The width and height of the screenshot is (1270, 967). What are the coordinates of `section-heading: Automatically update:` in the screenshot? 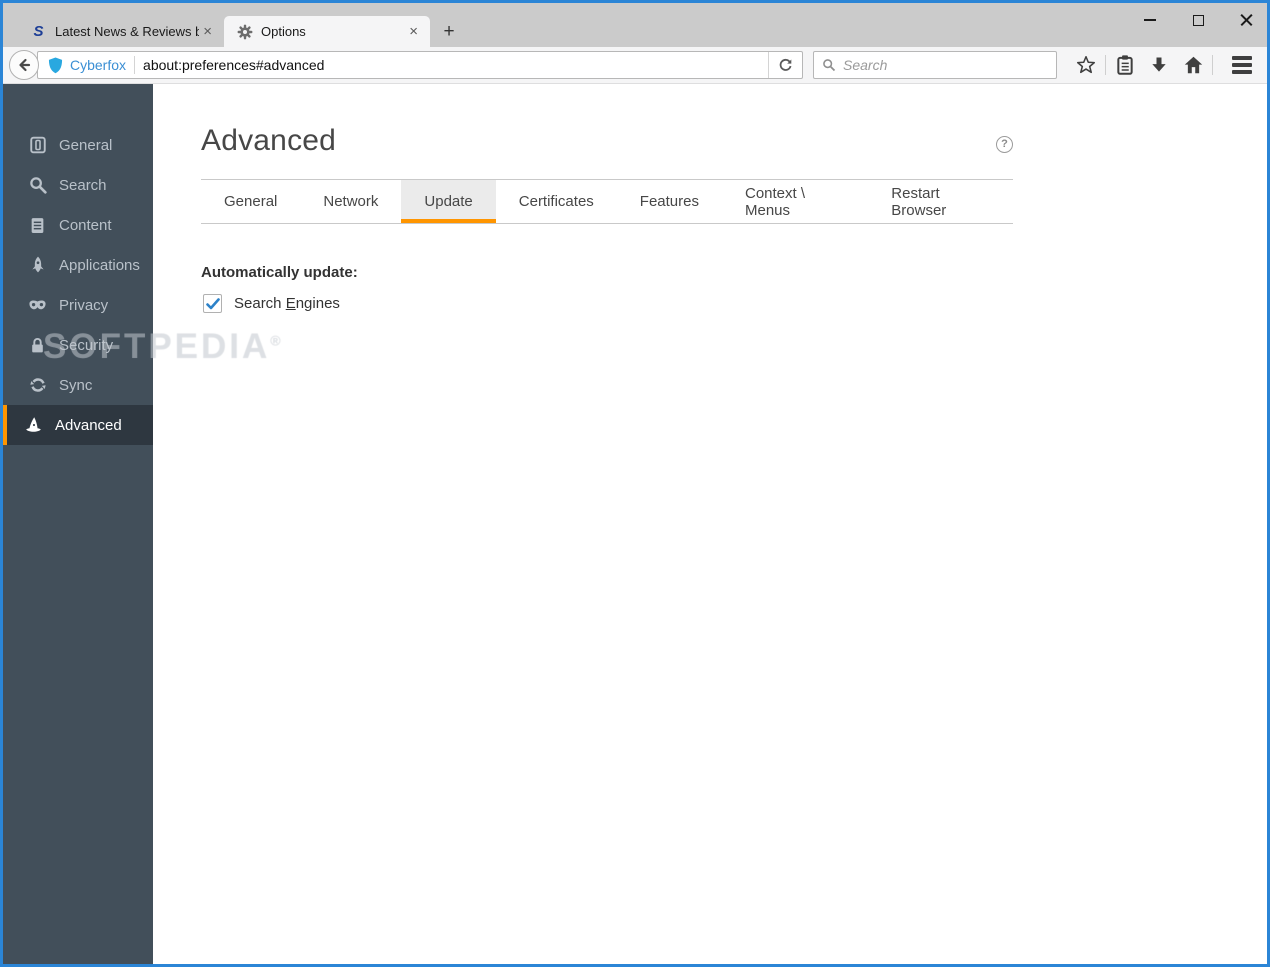 It's located at (279, 272).